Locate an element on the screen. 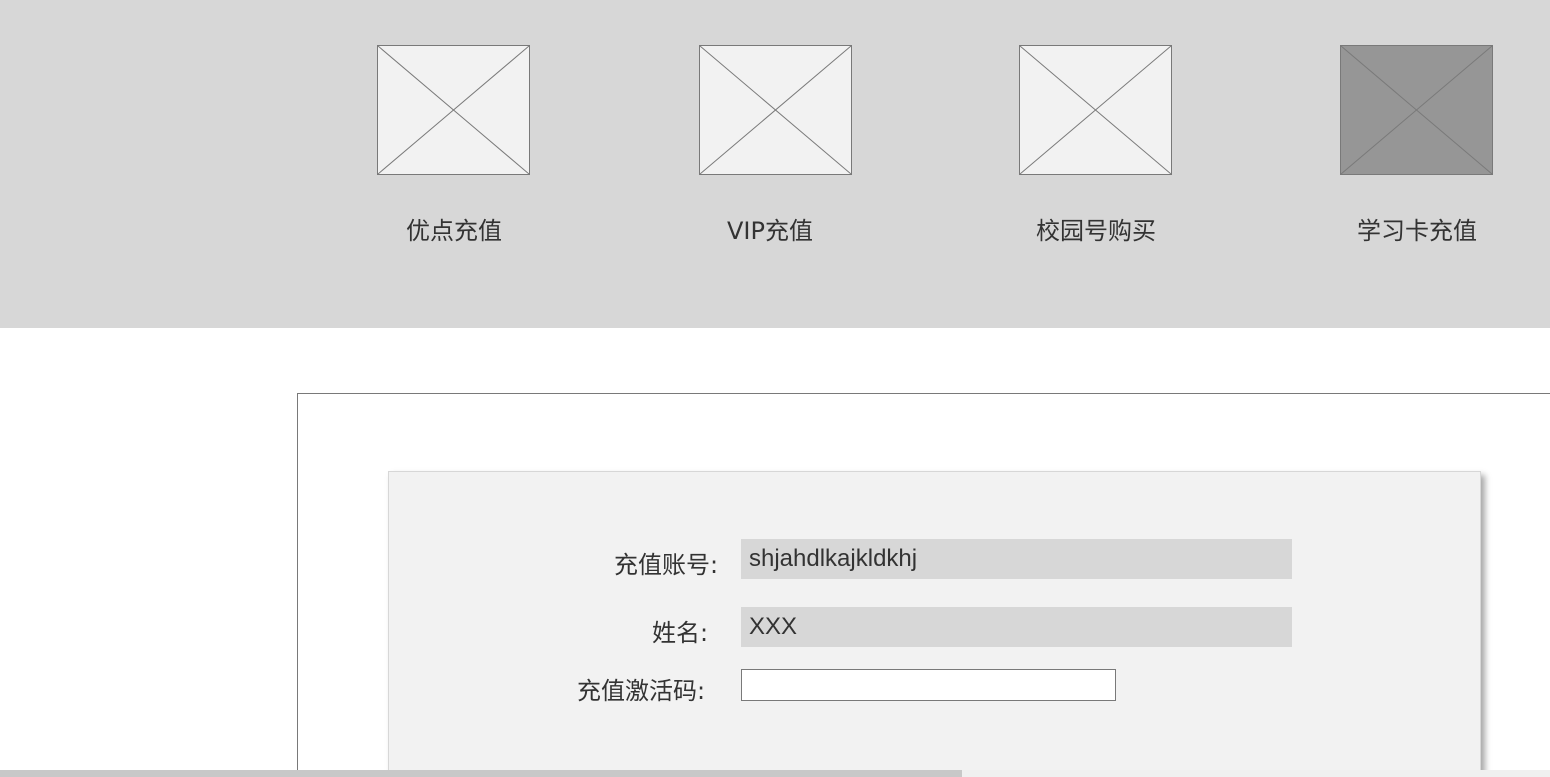  nav-item-label: 学习卡充值 is located at coordinates (1417, 231).